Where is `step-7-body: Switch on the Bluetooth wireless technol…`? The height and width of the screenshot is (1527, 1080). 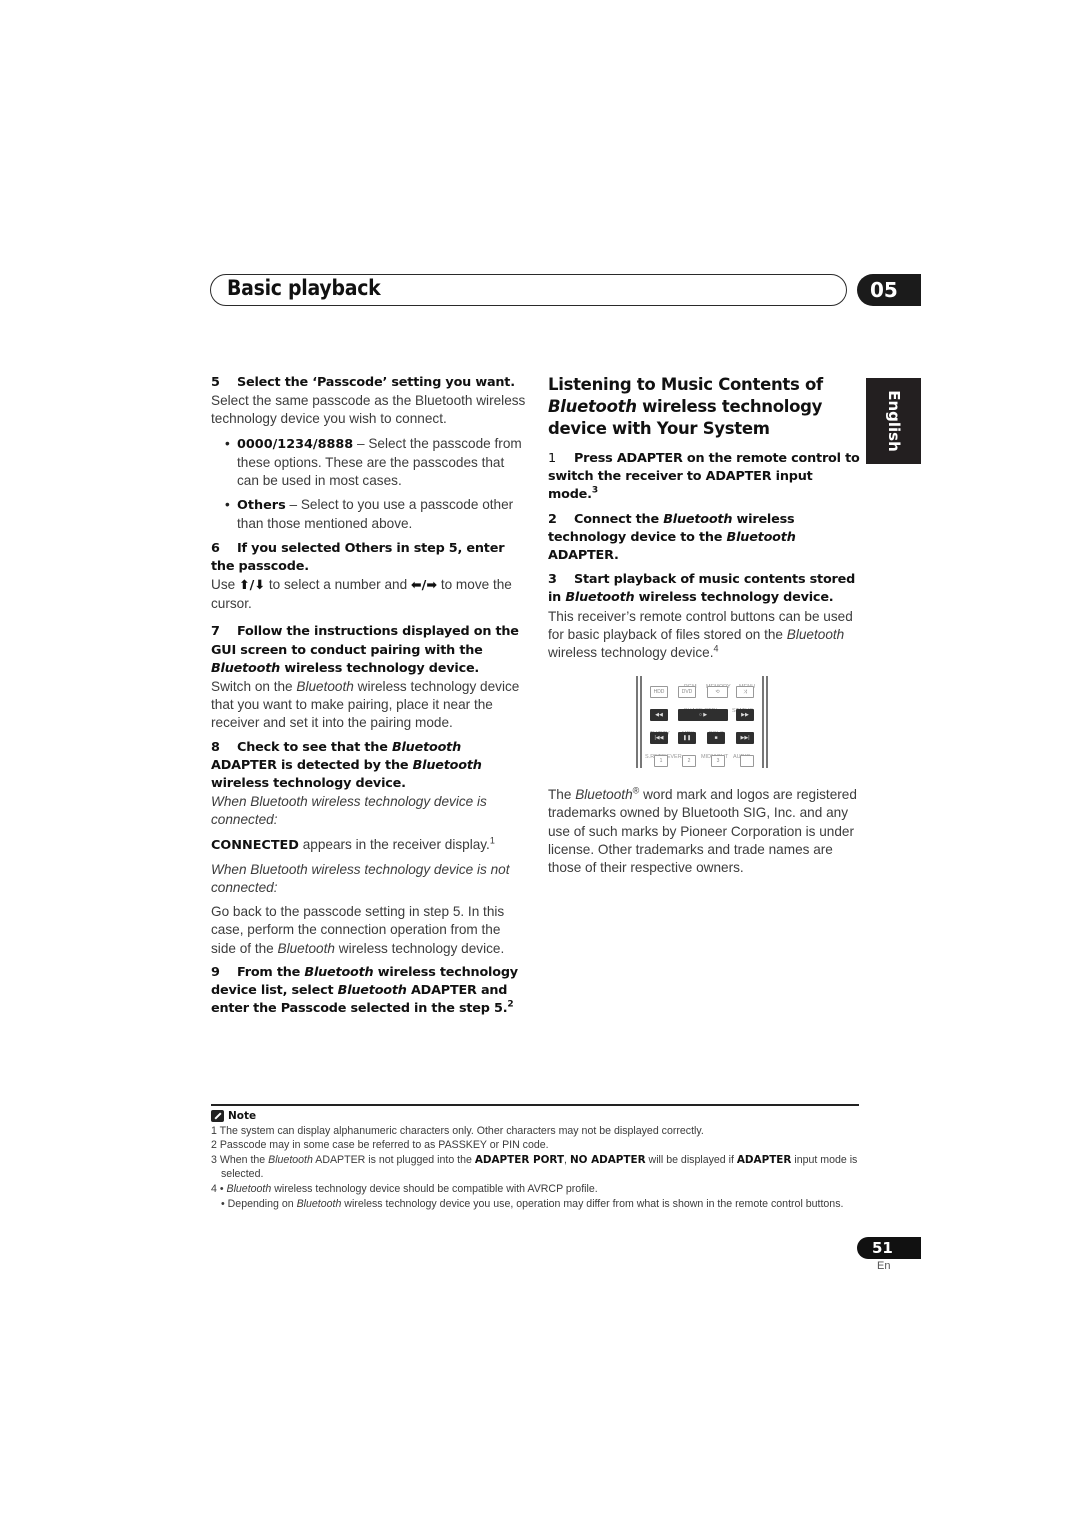 step-7-body: Switch on the Bluetooth wireless technol… is located at coordinates (365, 705).